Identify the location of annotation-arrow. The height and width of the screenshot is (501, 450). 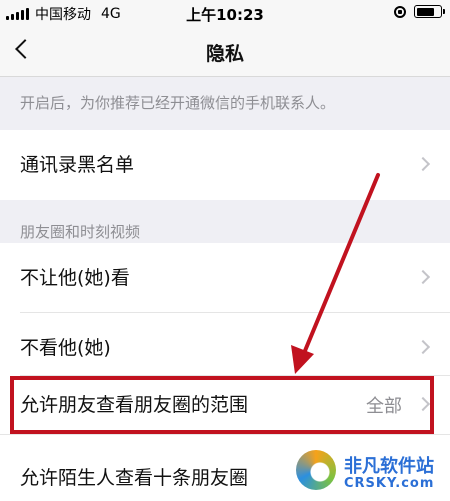
(335, 273).